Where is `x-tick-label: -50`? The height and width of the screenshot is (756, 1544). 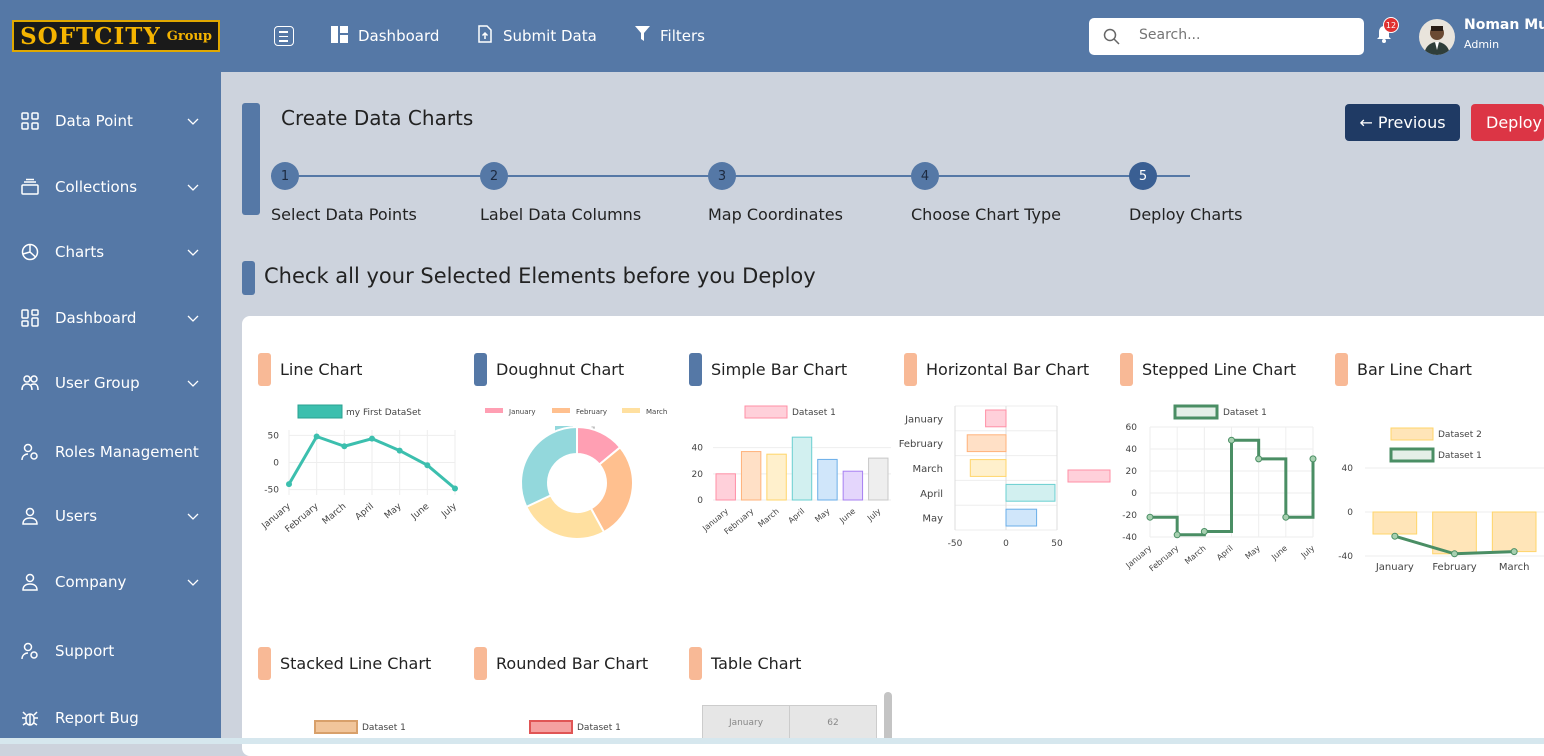
x-tick-label: -50 is located at coordinates (955, 544).